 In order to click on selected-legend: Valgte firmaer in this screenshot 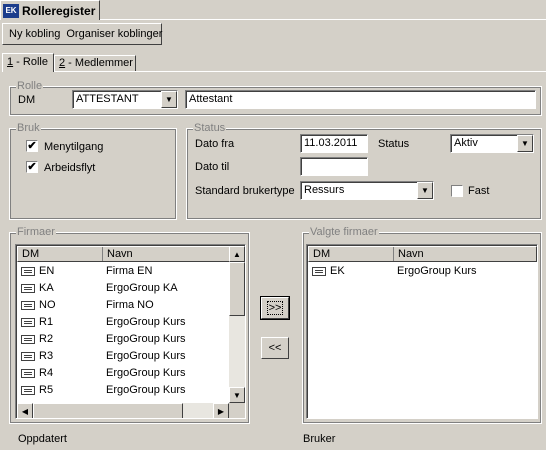, I will do `click(344, 232)`.